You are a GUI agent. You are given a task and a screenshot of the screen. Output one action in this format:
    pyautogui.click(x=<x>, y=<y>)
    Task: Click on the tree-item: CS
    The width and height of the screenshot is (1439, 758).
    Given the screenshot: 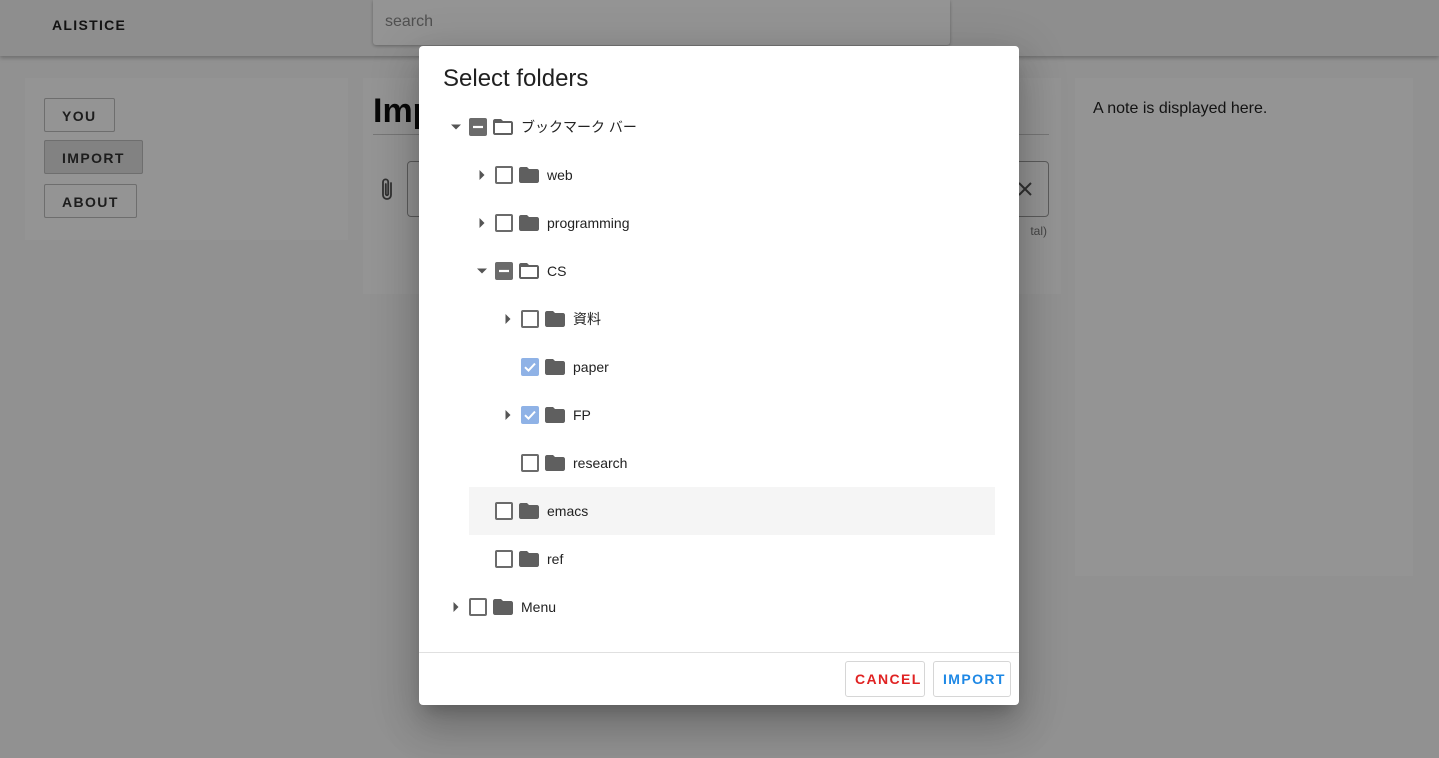 What is the action you would take?
    pyautogui.click(x=732, y=271)
    